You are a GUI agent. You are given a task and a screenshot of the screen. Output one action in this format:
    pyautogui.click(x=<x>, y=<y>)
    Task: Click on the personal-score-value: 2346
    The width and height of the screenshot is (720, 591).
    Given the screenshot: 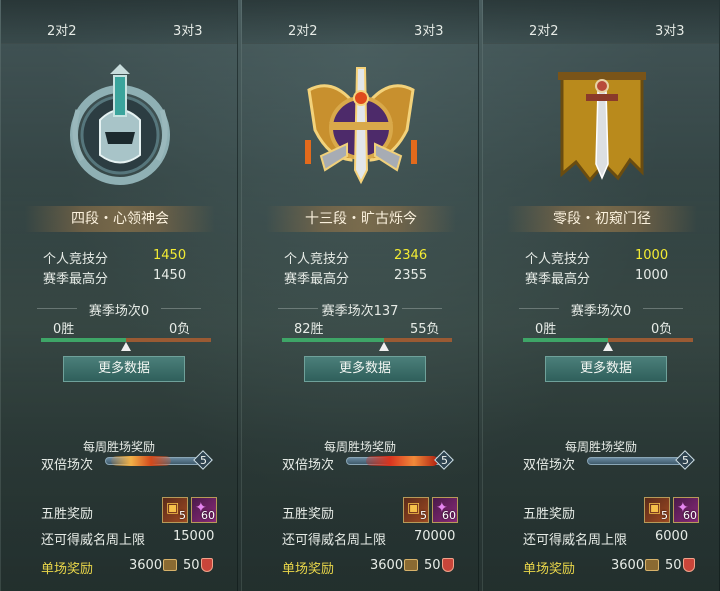 What is the action you would take?
    pyautogui.click(x=411, y=255)
    